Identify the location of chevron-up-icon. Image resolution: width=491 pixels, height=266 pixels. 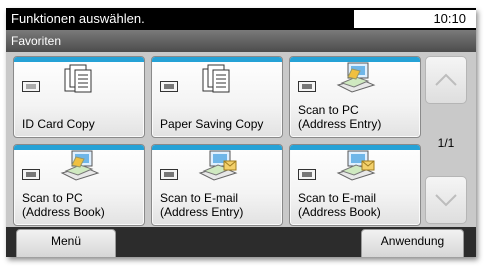
(446, 79).